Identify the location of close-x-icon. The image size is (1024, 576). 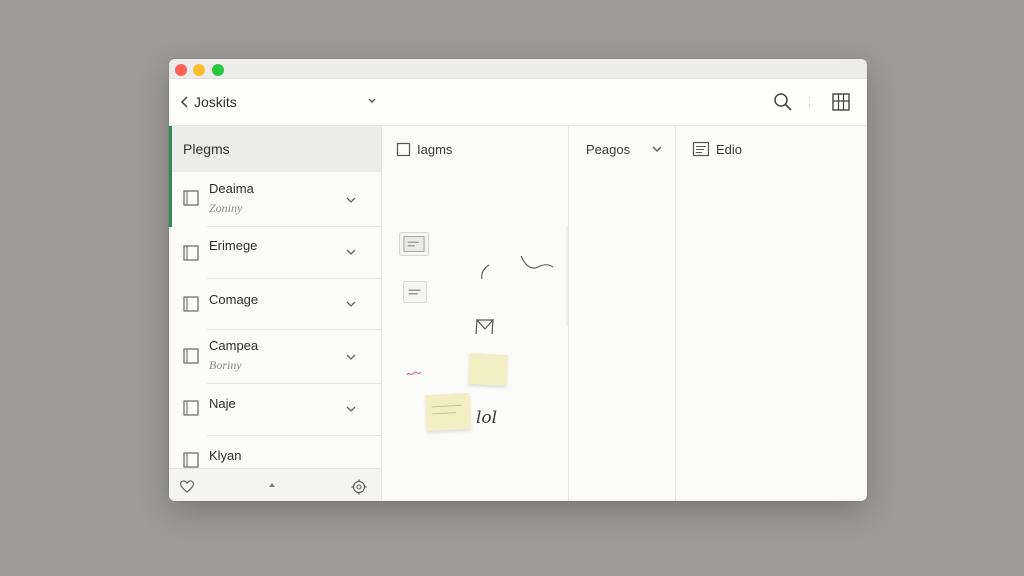
(372, 101).